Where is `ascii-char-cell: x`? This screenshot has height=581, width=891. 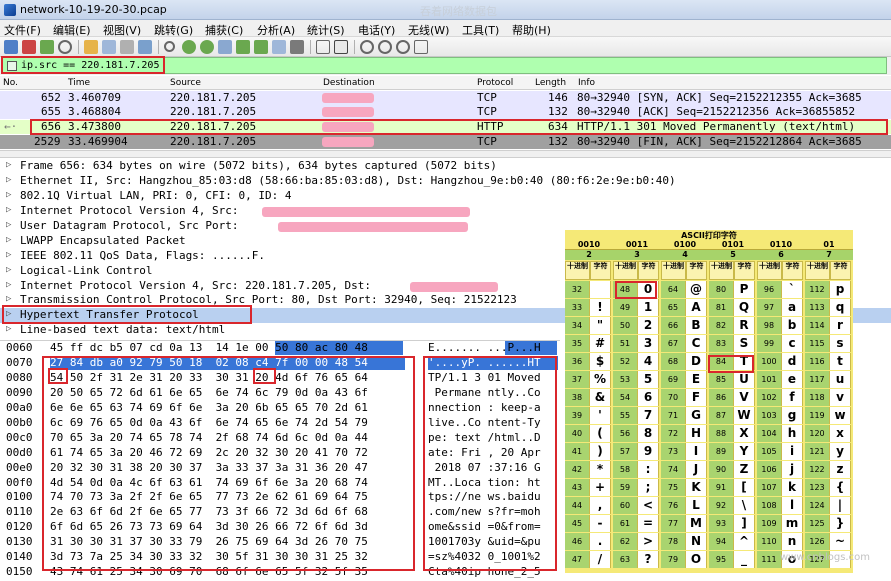
ascii-char-cell: x is located at coordinates (840, 433).